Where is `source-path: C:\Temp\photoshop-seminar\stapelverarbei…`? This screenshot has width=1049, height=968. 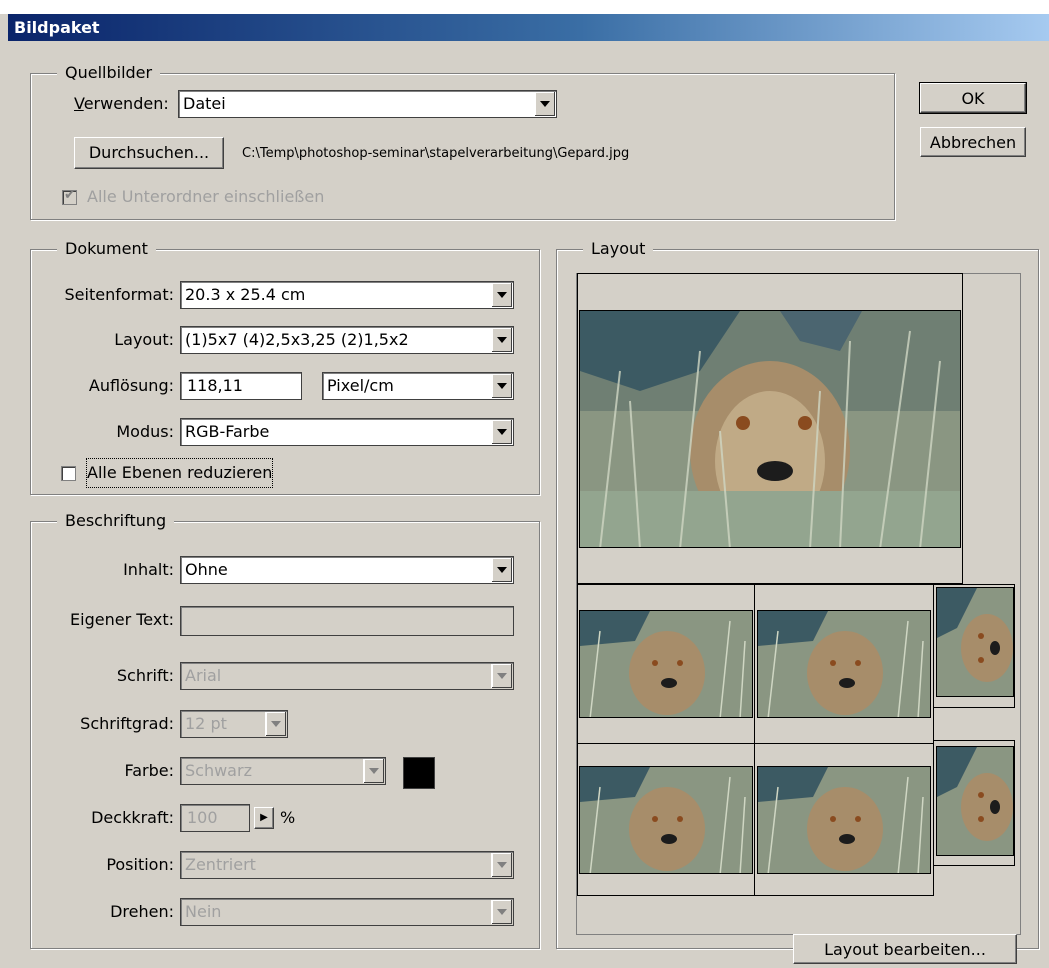
source-path: C:\Temp\photoshop-seminar\stapelverarbei… is located at coordinates (436, 153).